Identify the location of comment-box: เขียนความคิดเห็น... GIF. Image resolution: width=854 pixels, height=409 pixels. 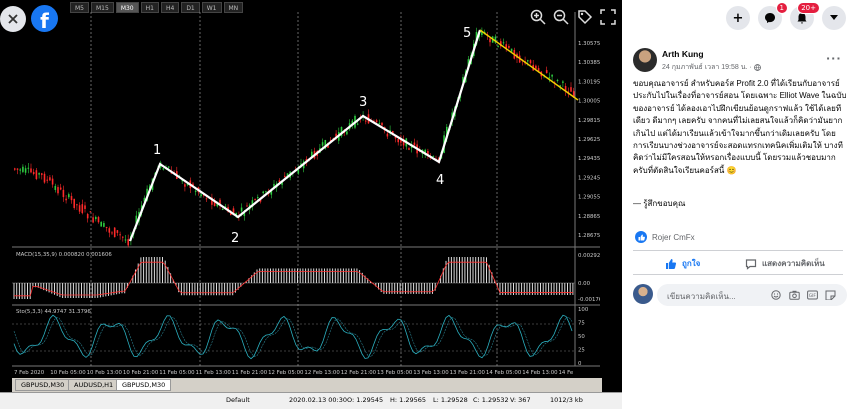
(752, 295).